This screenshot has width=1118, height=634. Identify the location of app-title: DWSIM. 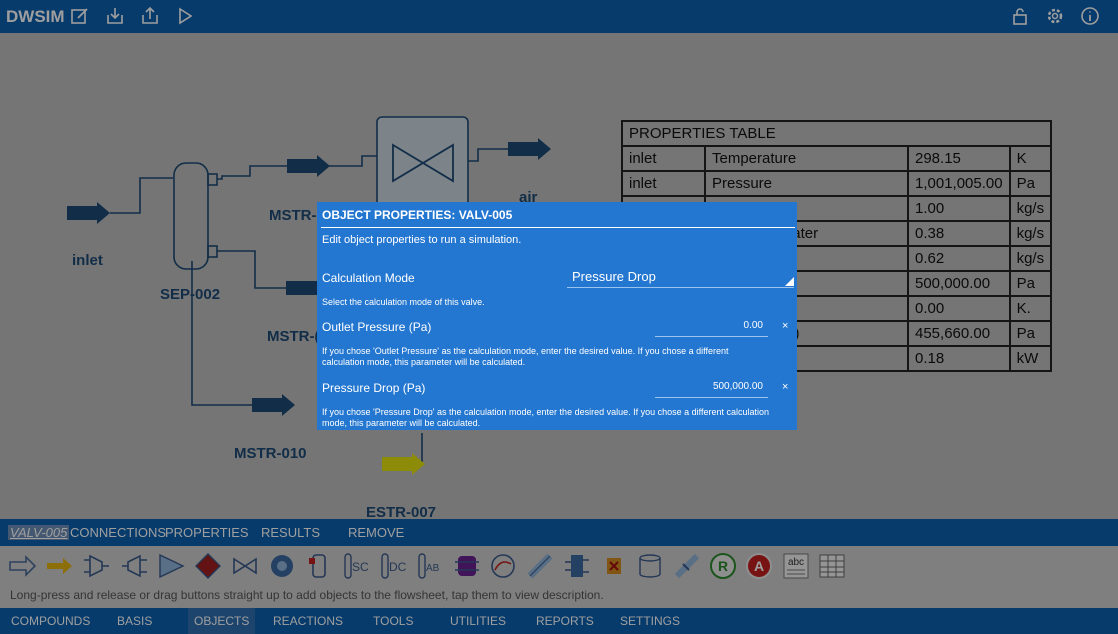
(35, 16).